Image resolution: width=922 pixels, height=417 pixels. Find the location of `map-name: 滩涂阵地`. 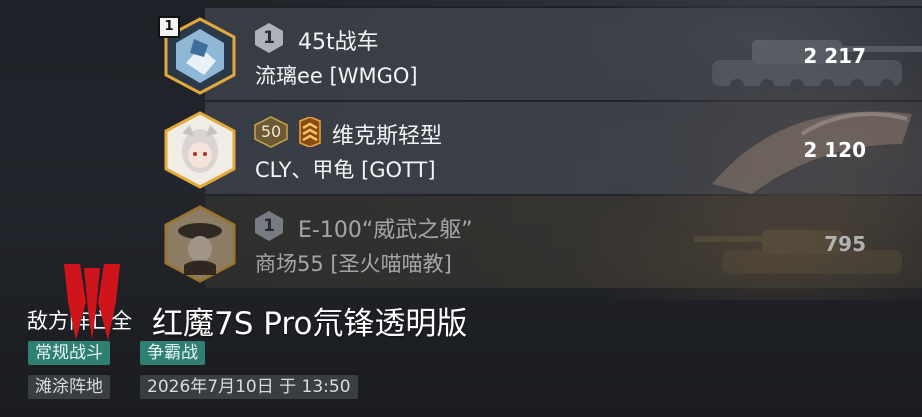

map-name: 滩涂阵地 is located at coordinates (69, 387).